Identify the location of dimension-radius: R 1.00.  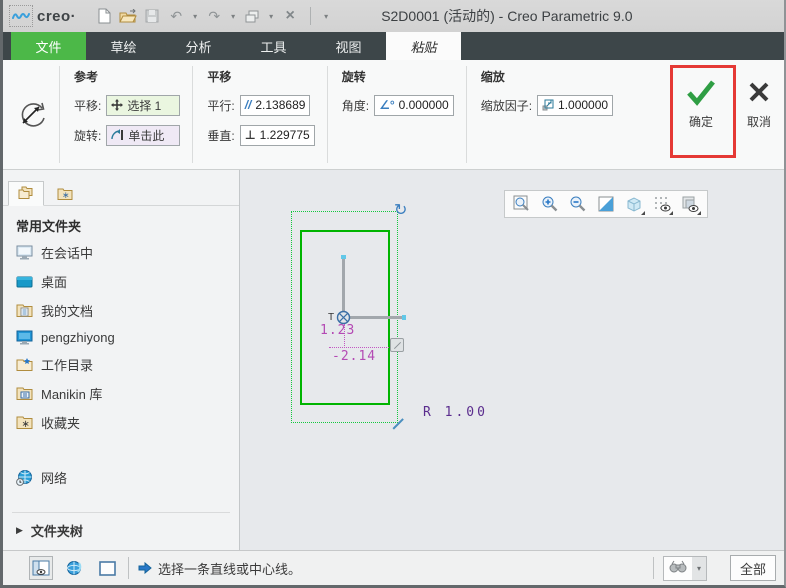
(455, 412).